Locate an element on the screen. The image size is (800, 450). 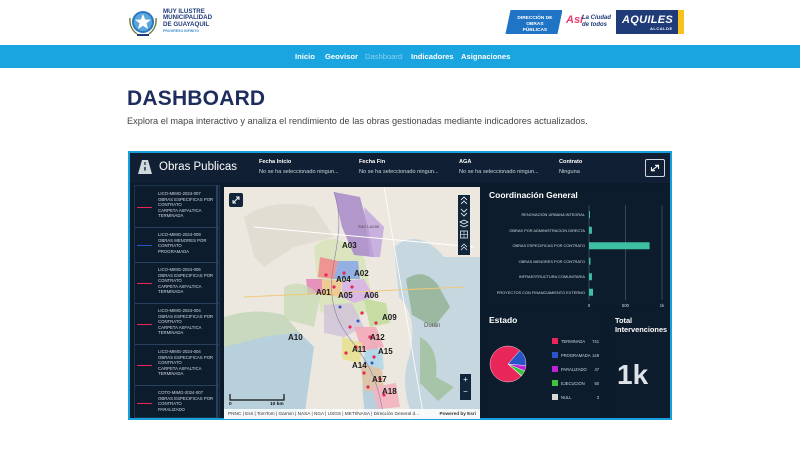
map-area-label: A10 is located at coordinates (295, 337).